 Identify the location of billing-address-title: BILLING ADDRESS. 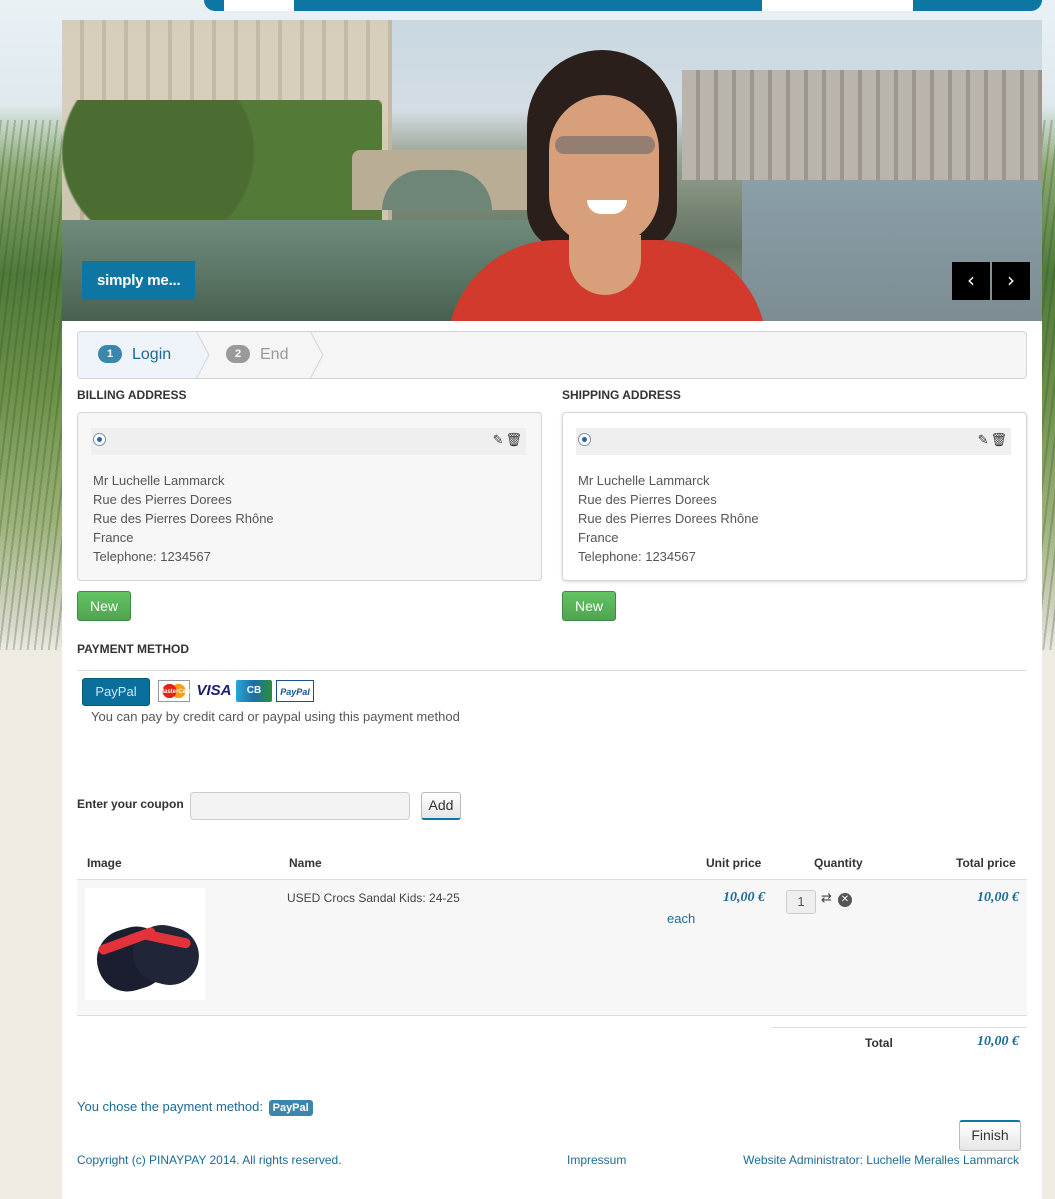
(132, 395).